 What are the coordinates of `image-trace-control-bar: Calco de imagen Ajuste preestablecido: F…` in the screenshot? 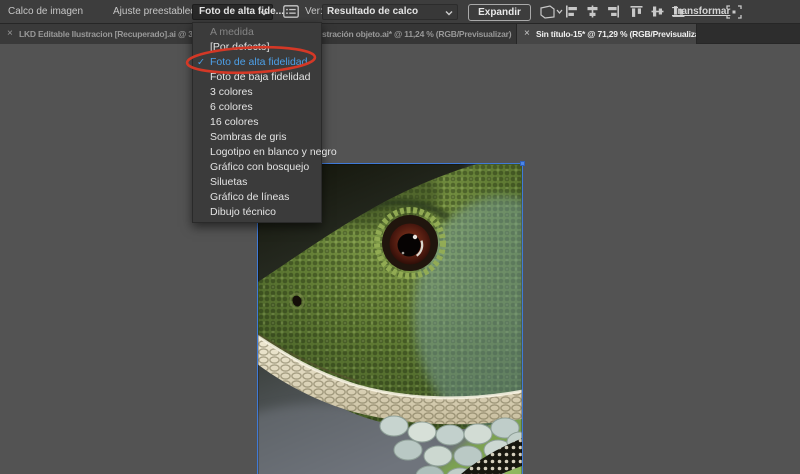 It's located at (400, 12).